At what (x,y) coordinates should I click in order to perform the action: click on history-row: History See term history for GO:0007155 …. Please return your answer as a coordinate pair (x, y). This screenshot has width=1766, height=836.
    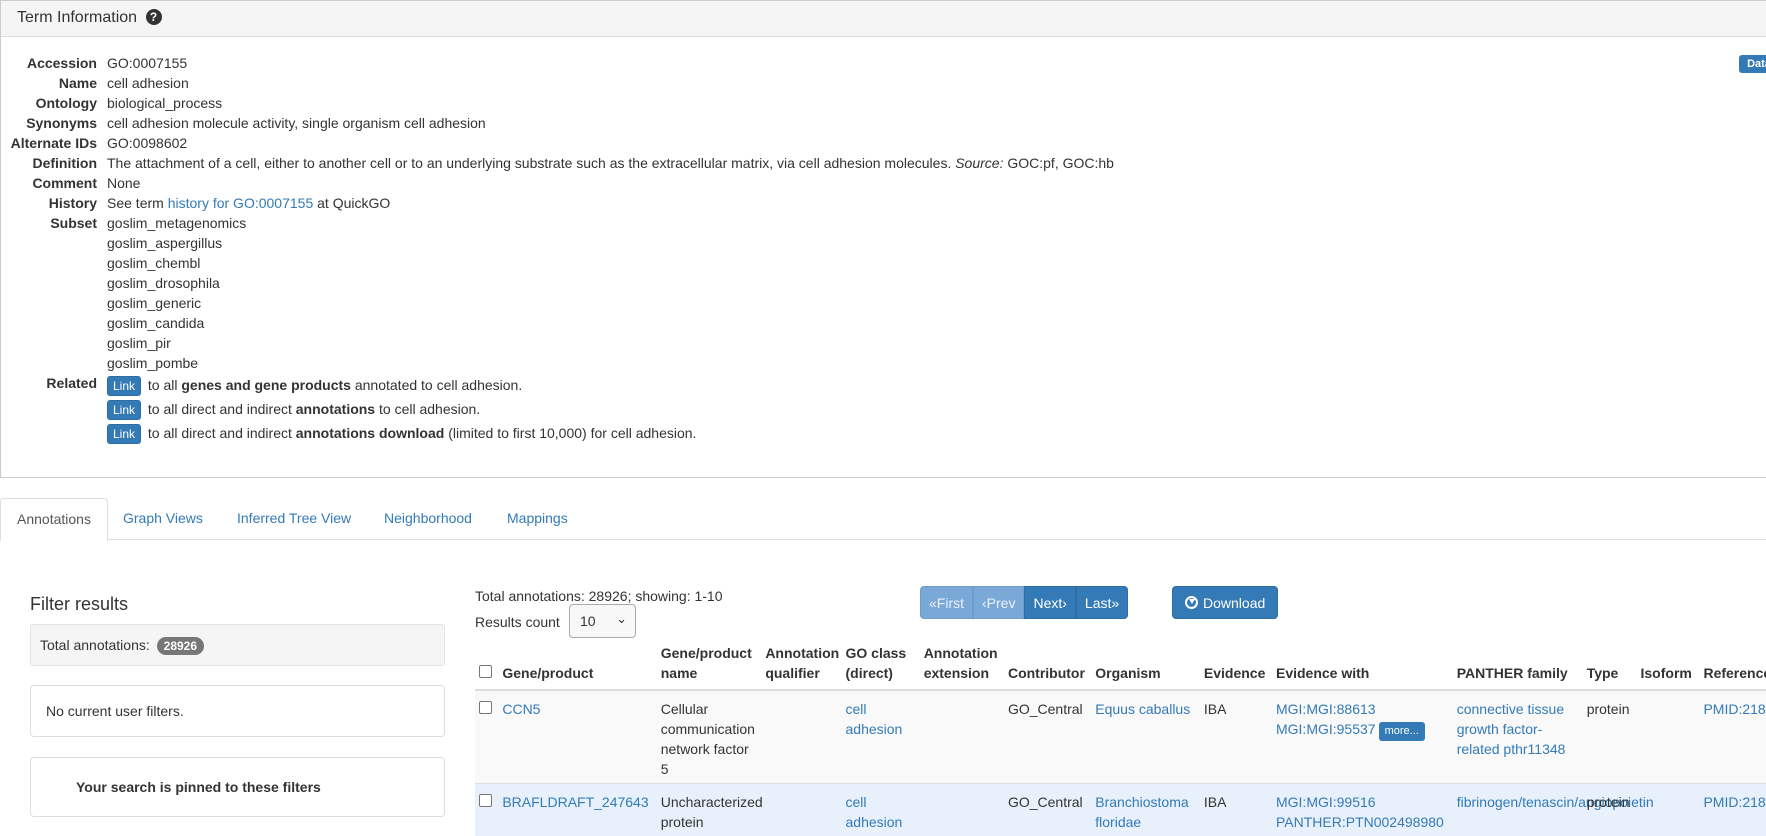
    Looking at the image, I should click on (557, 203).